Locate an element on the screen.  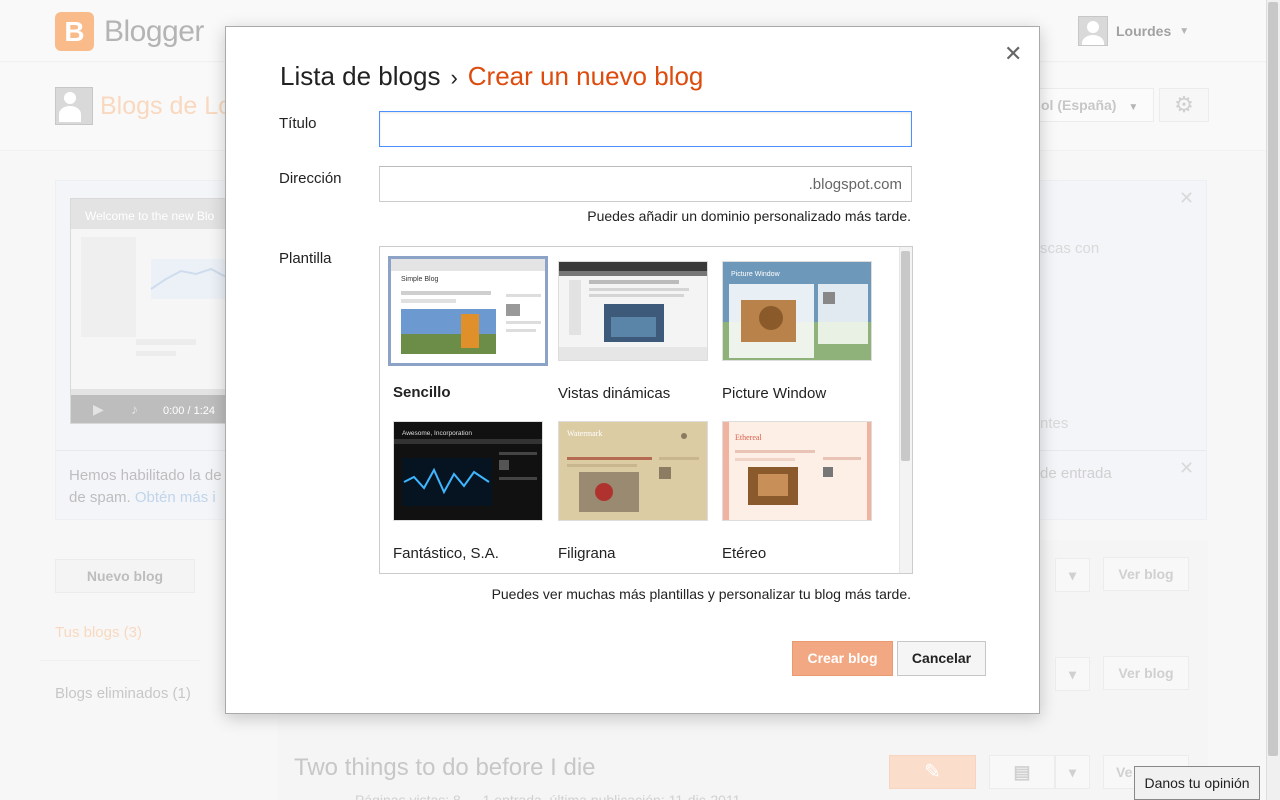
template-preview-illustration: Watermark is located at coordinates (633, 471).